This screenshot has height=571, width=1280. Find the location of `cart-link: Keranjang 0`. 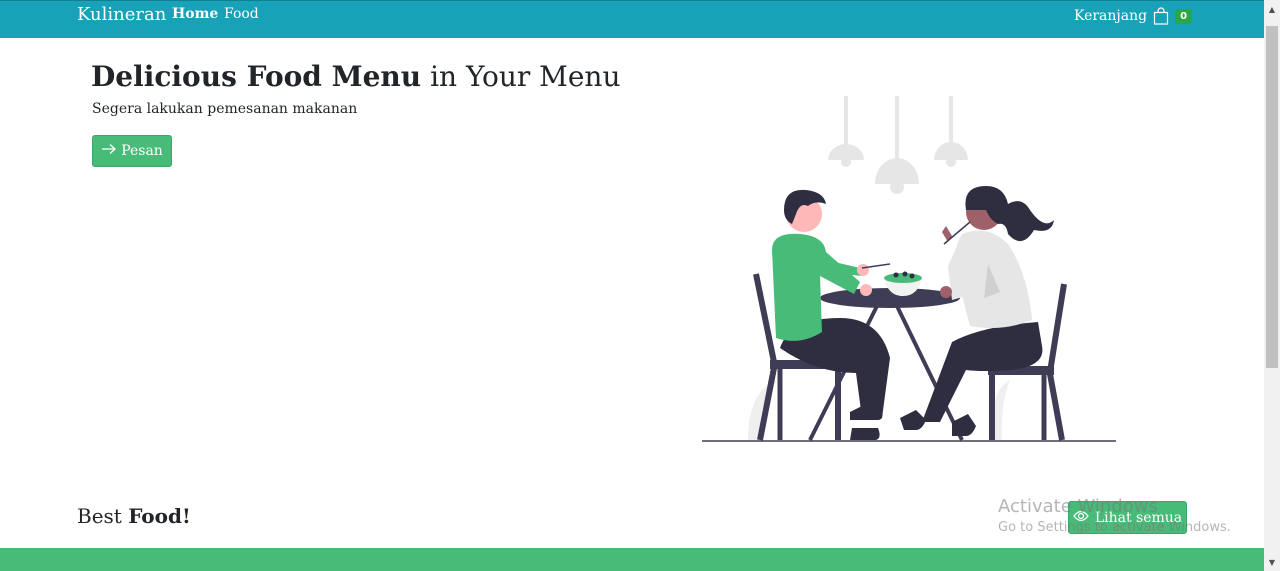

cart-link: Keranjang 0 is located at coordinates (1133, 16).